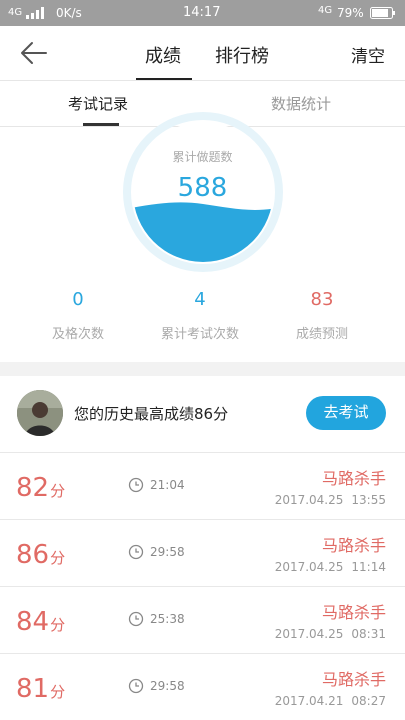  I want to click on exam-record-row: 86分 29:58 马路杀手 2017.04.25 11:14, so click(202, 552).